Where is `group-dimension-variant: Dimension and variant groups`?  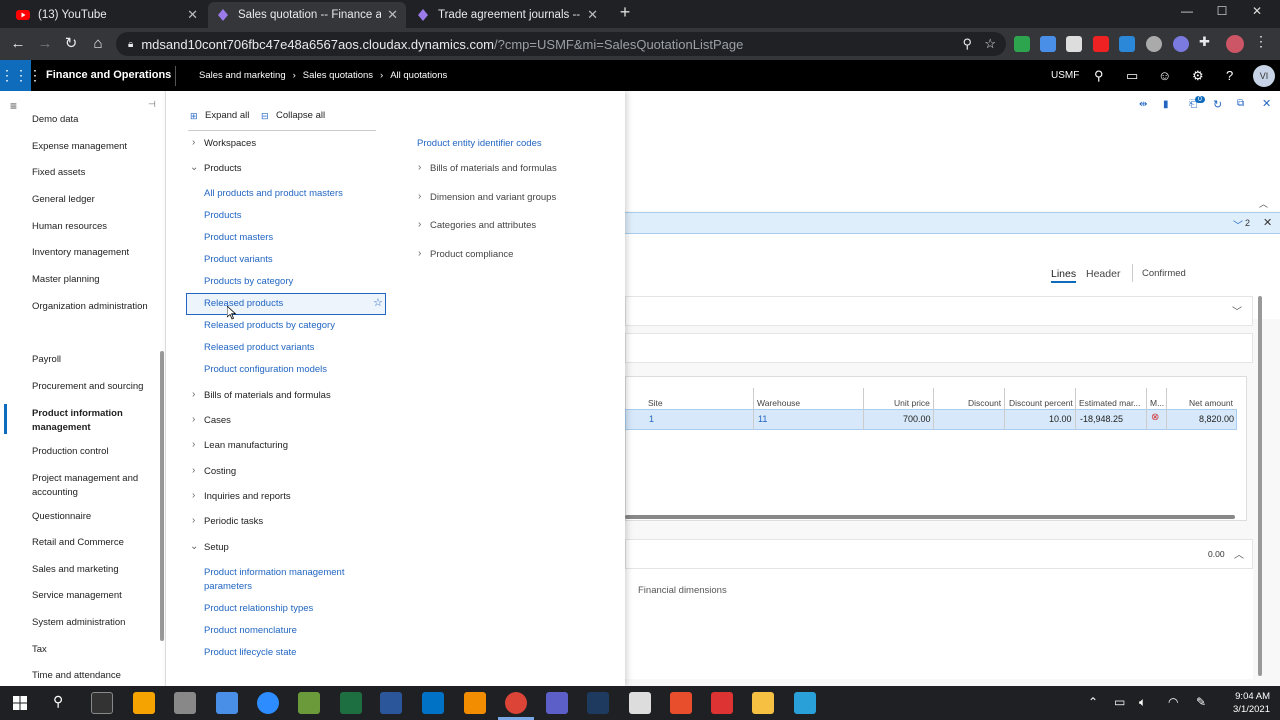
group-dimension-variant: Dimension and variant groups is located at coordinates (493, 198).